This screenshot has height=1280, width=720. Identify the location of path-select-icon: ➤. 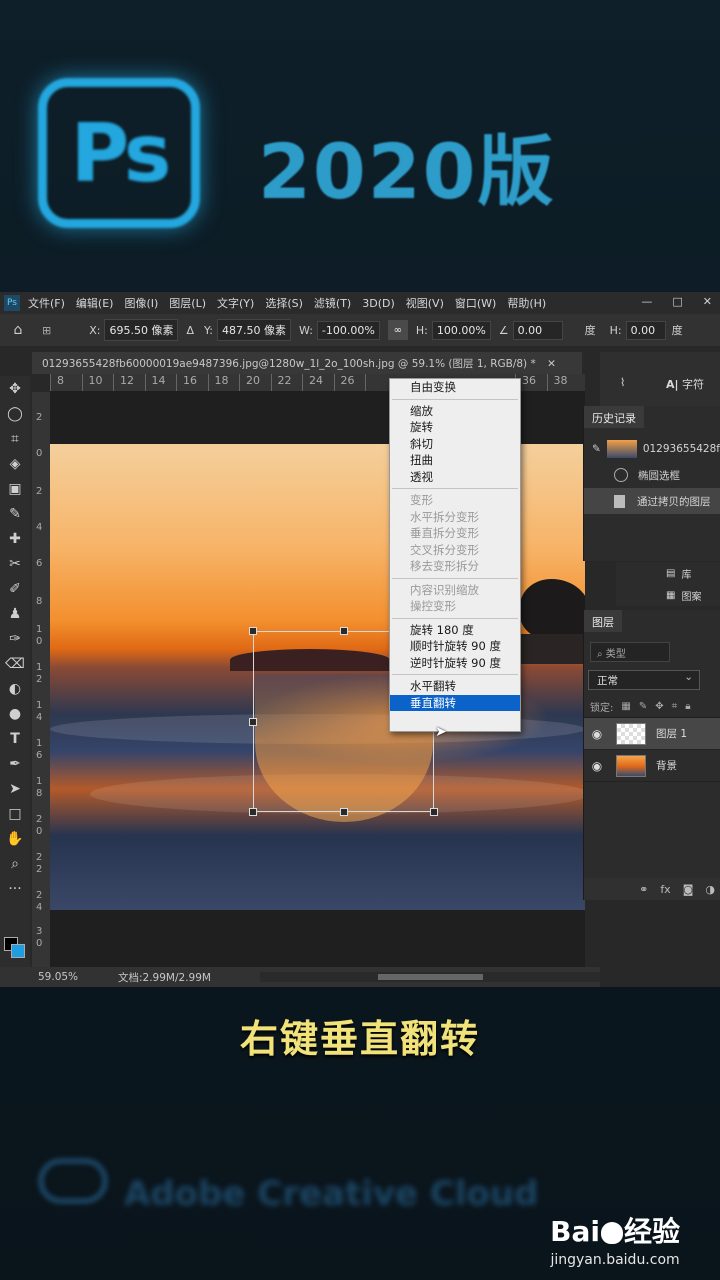
(15, 788).